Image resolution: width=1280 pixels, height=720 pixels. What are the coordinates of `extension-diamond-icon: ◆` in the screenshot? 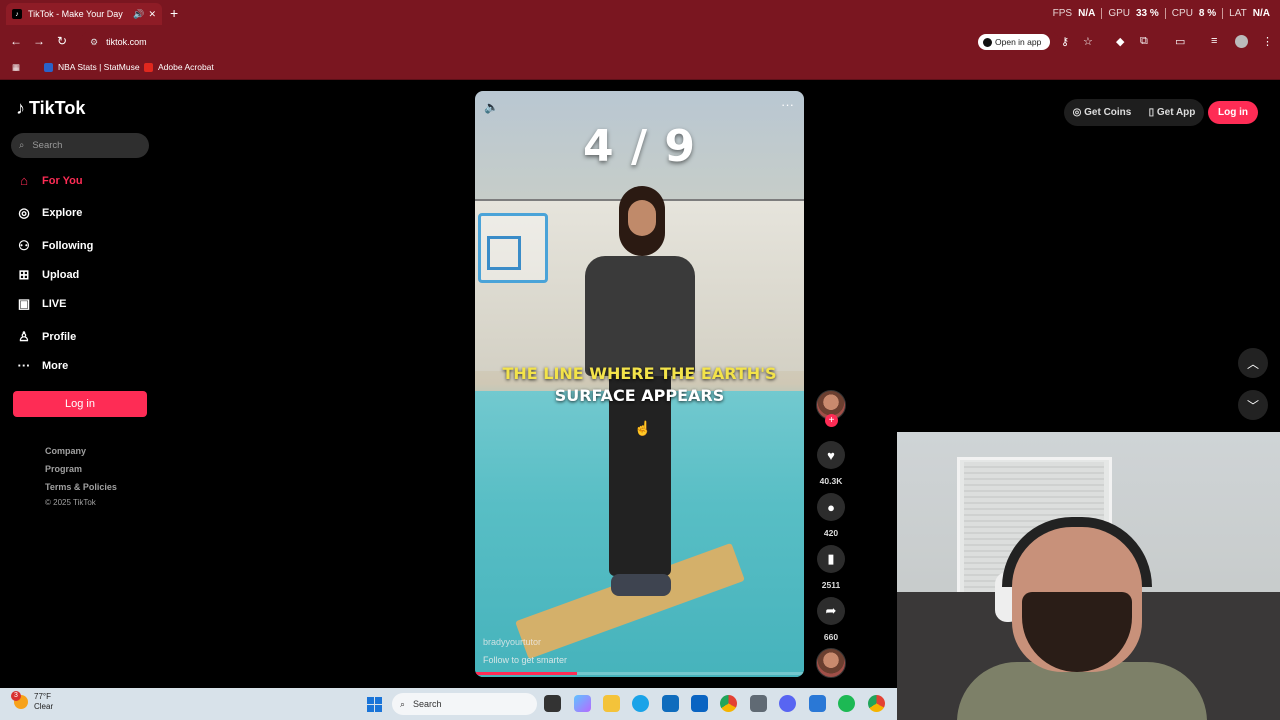 It's located at (1120, 41).